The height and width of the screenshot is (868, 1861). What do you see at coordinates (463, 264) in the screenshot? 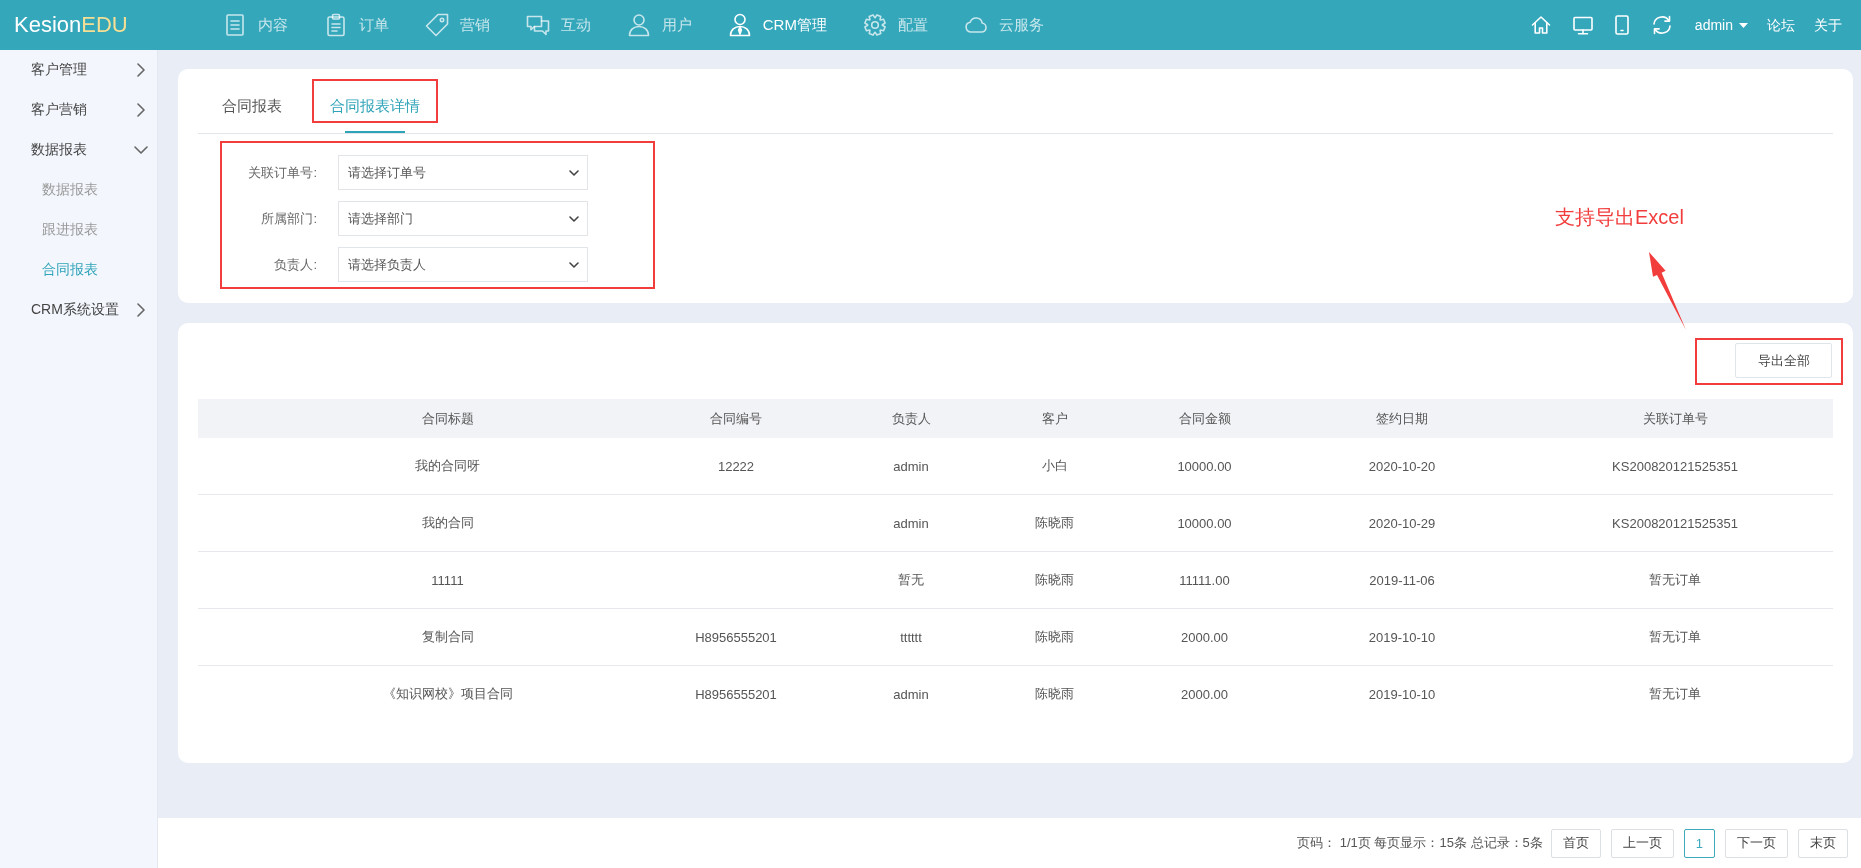
I see `select-field: 请选择负责人` at bounding box center [463, 264].